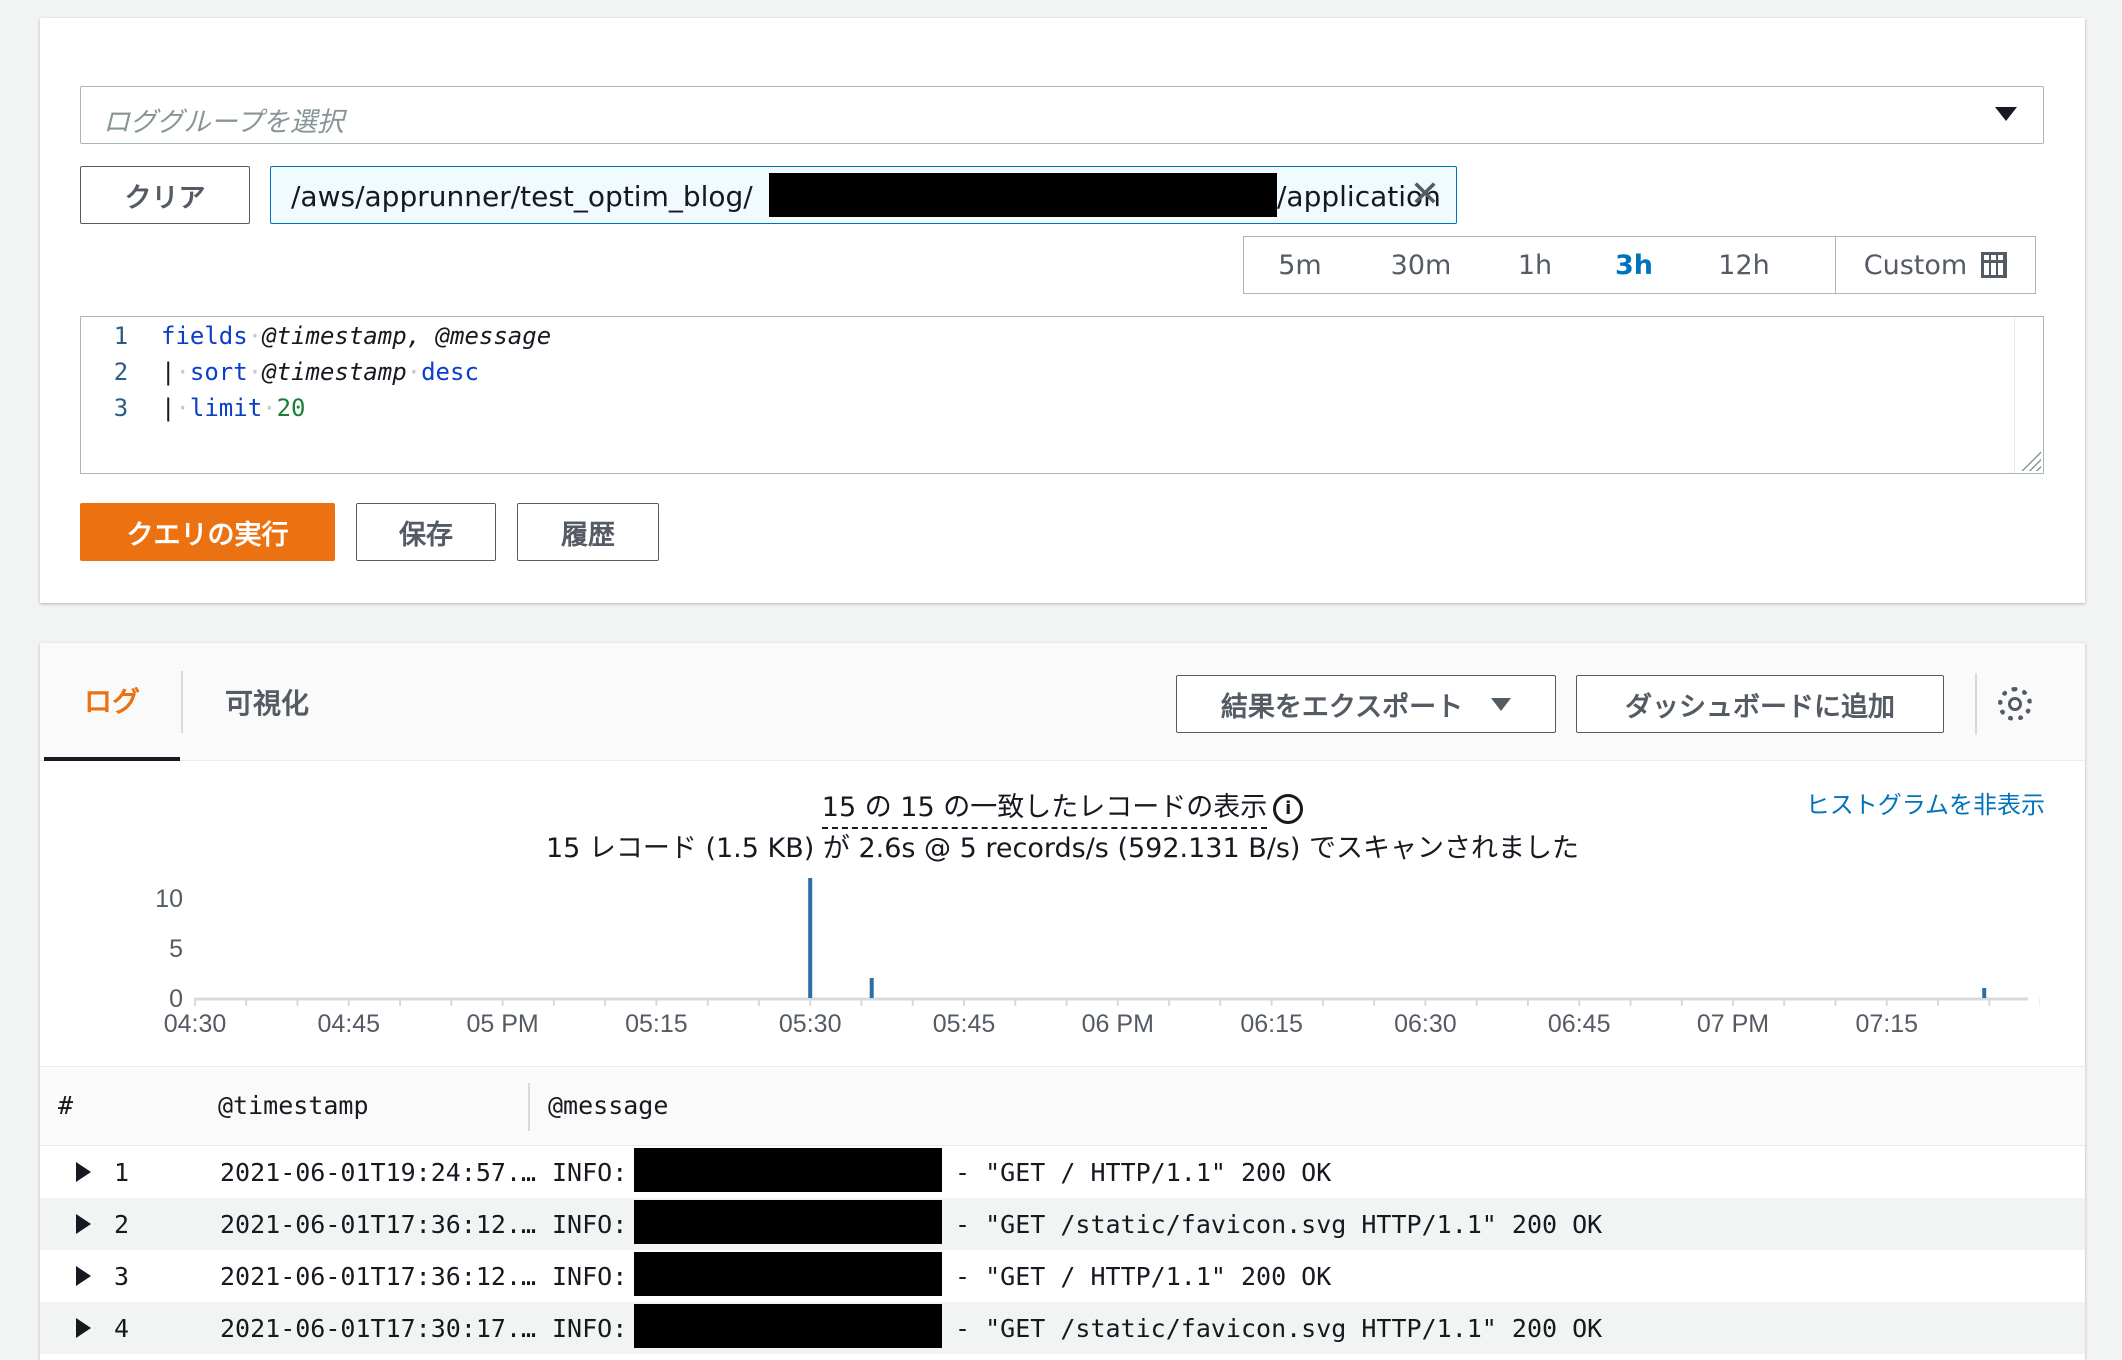 Image resolution: width=2122 pixels, height=1360 pixels. I want to click on time-range-3h: 3h, so click(1634, 265).